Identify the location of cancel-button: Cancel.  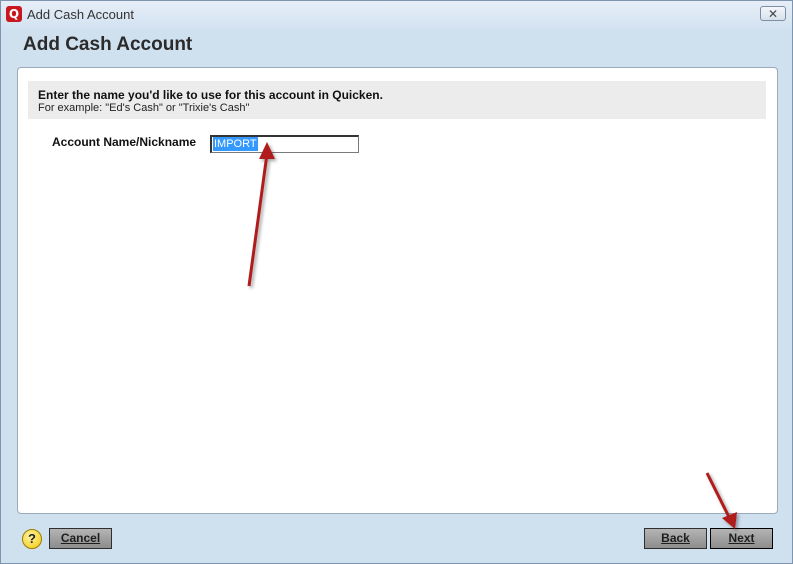
(80, 538).